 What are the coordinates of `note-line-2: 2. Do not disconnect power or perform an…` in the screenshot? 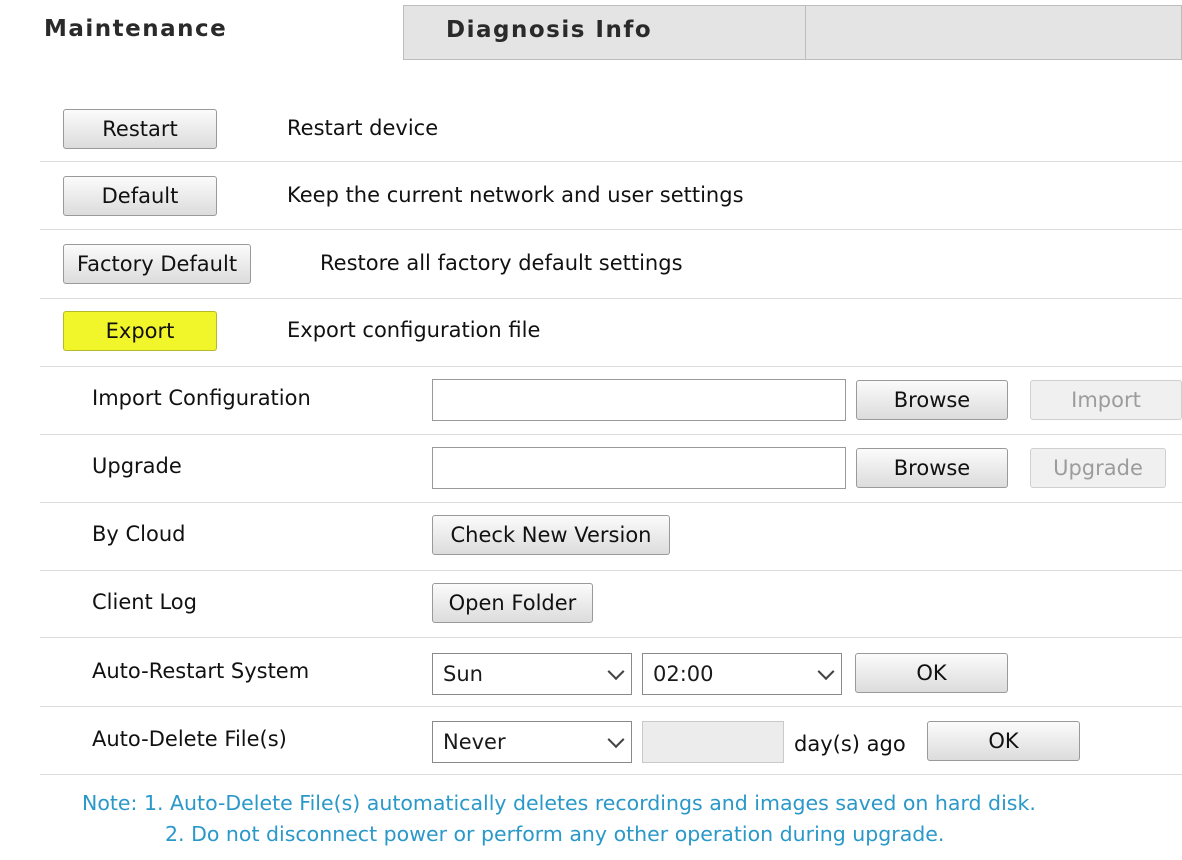 It's located at (555, 834).